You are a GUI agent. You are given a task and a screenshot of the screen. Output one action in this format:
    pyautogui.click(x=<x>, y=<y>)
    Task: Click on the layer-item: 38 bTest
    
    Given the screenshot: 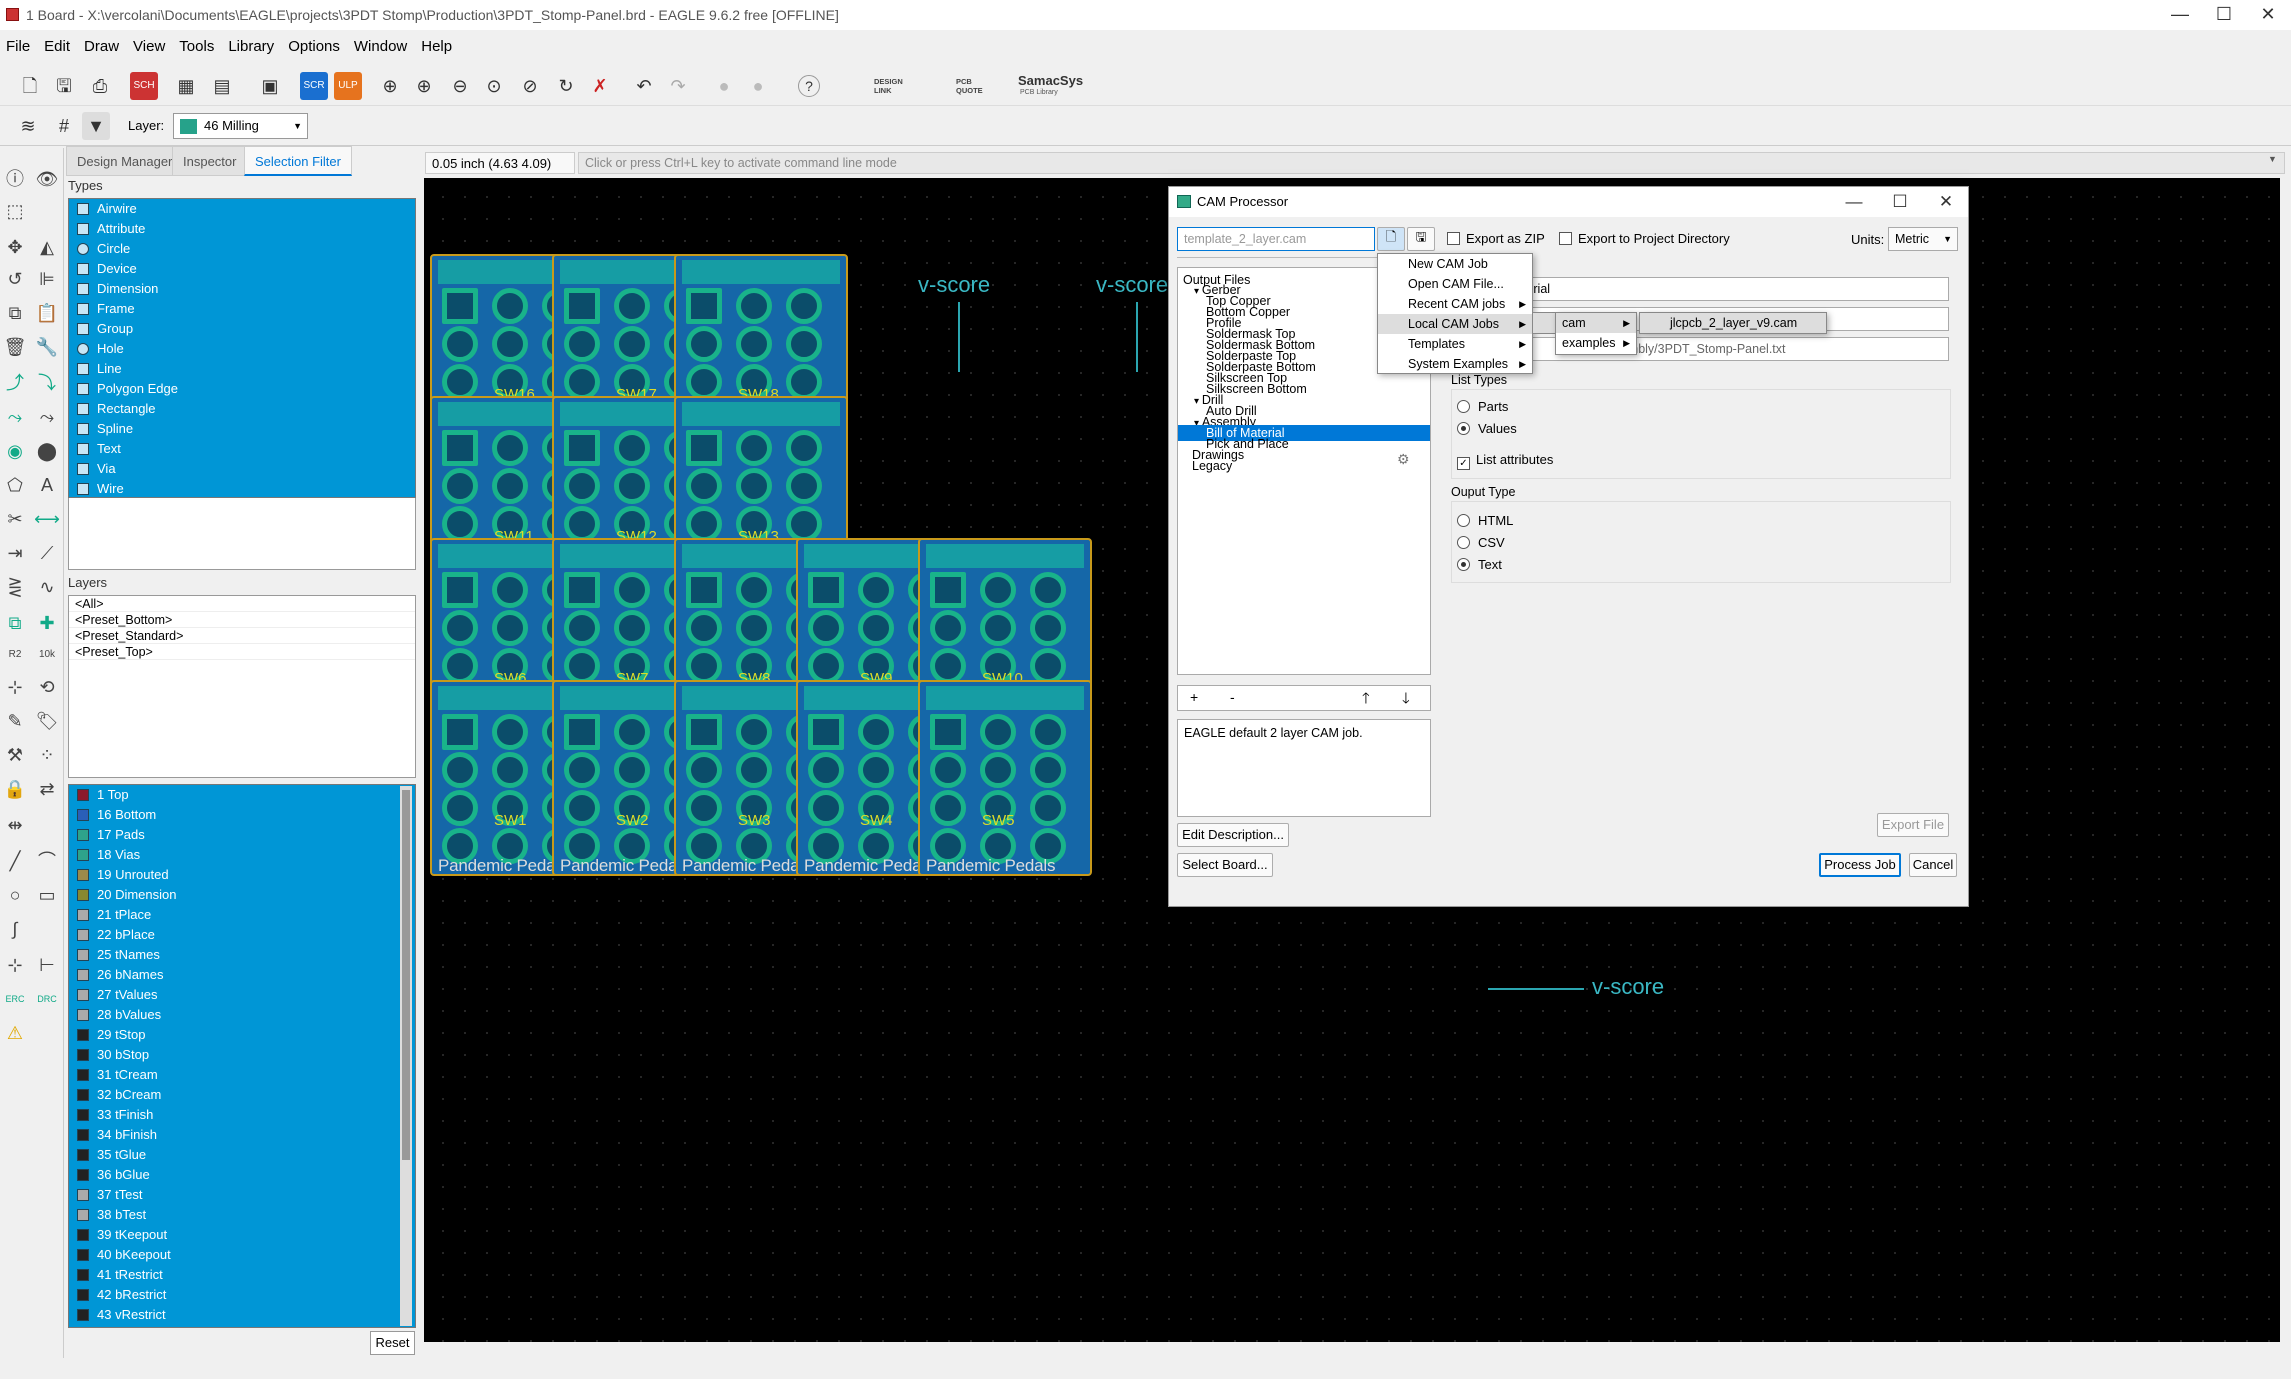 What is the action you would take?
    pyautogui.click(x=242, y=1215)
    